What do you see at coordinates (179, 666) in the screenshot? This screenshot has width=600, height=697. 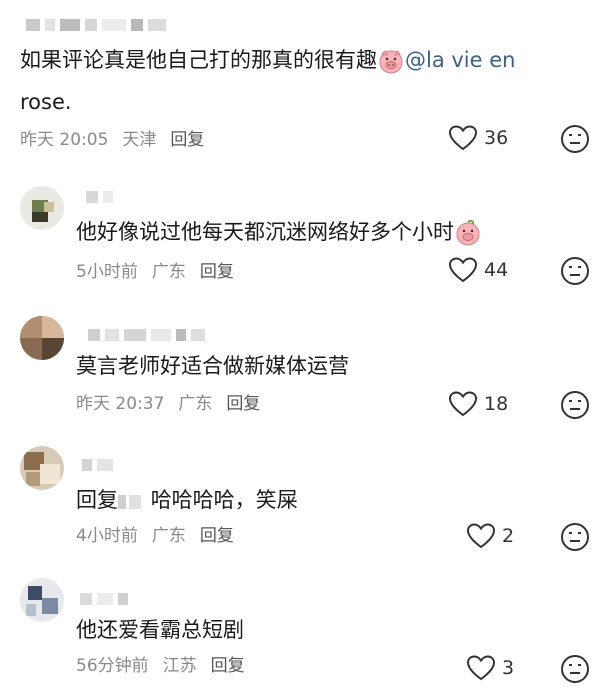 I see `comment-location: 江苏` at bounding box center [179, 666].